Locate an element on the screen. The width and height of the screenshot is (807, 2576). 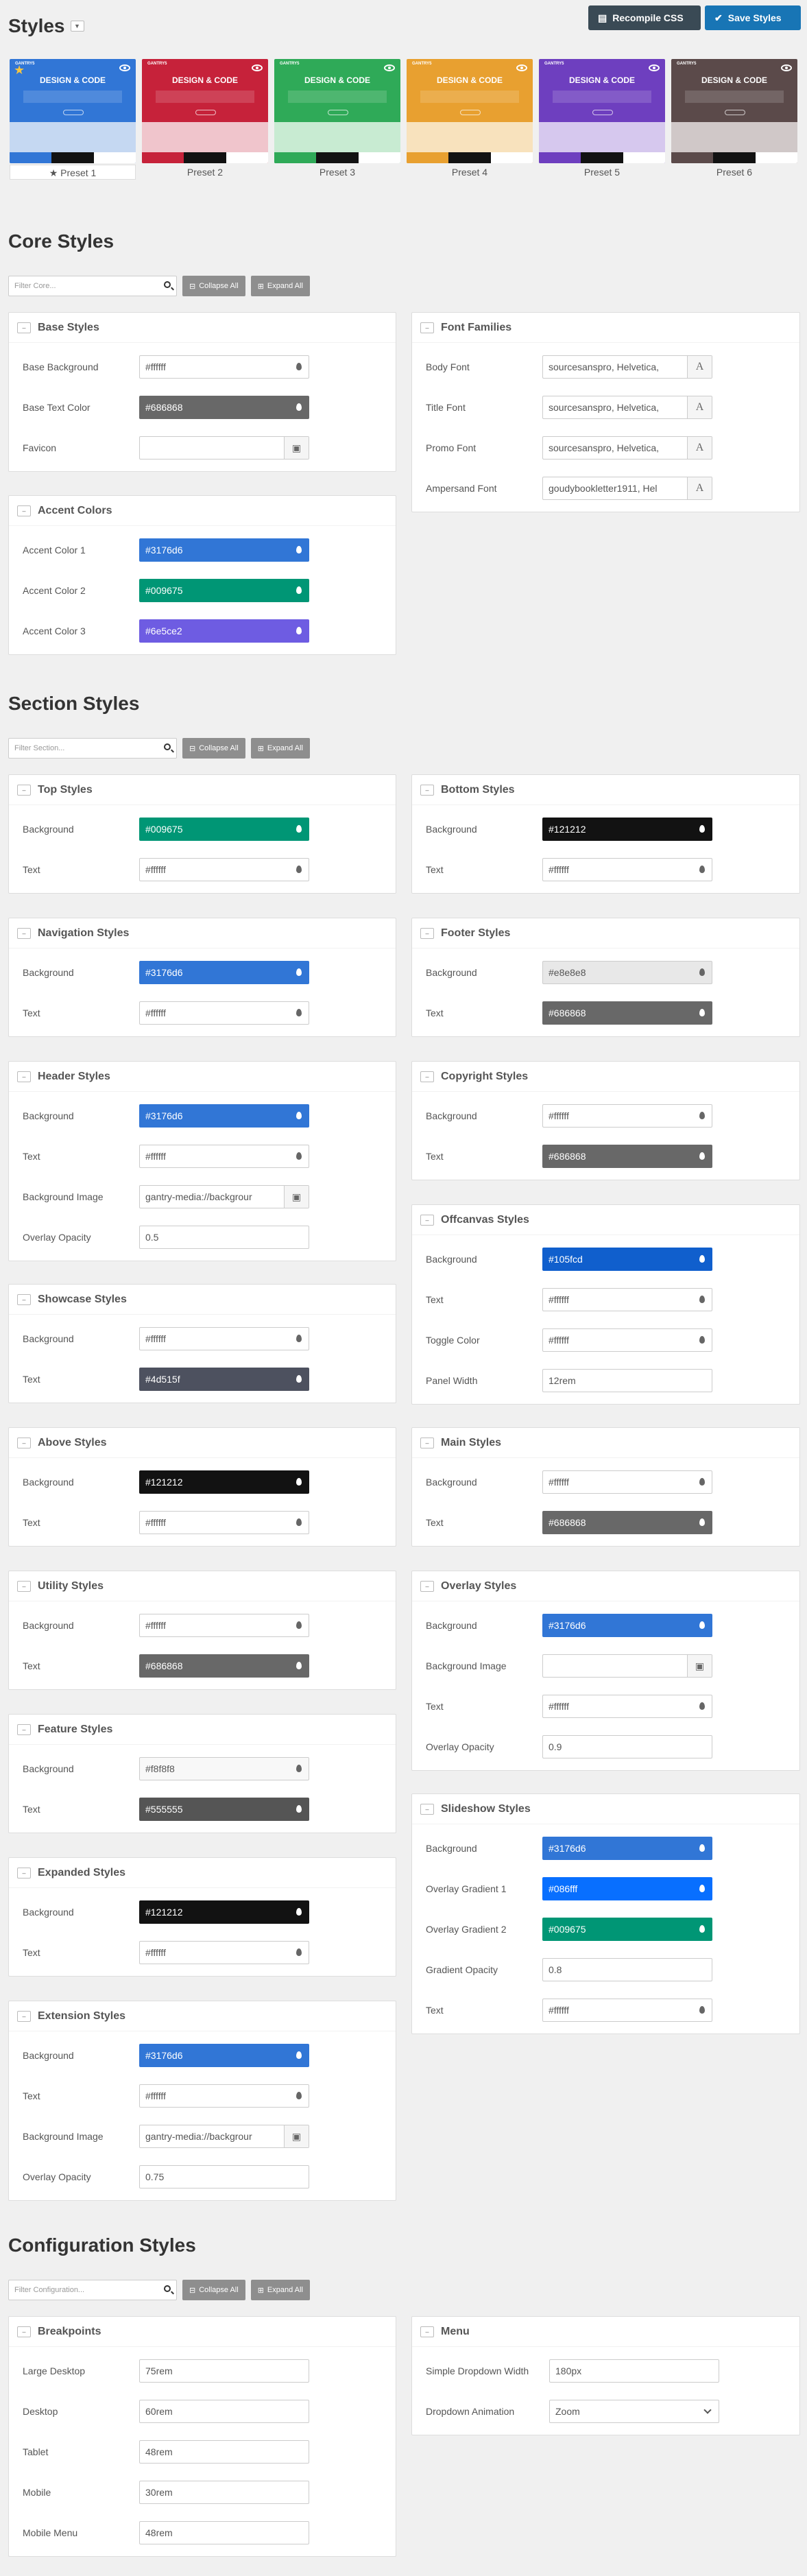
config-expand-all-button: ⊞ Expand All is located at coordinates (280, 2290).